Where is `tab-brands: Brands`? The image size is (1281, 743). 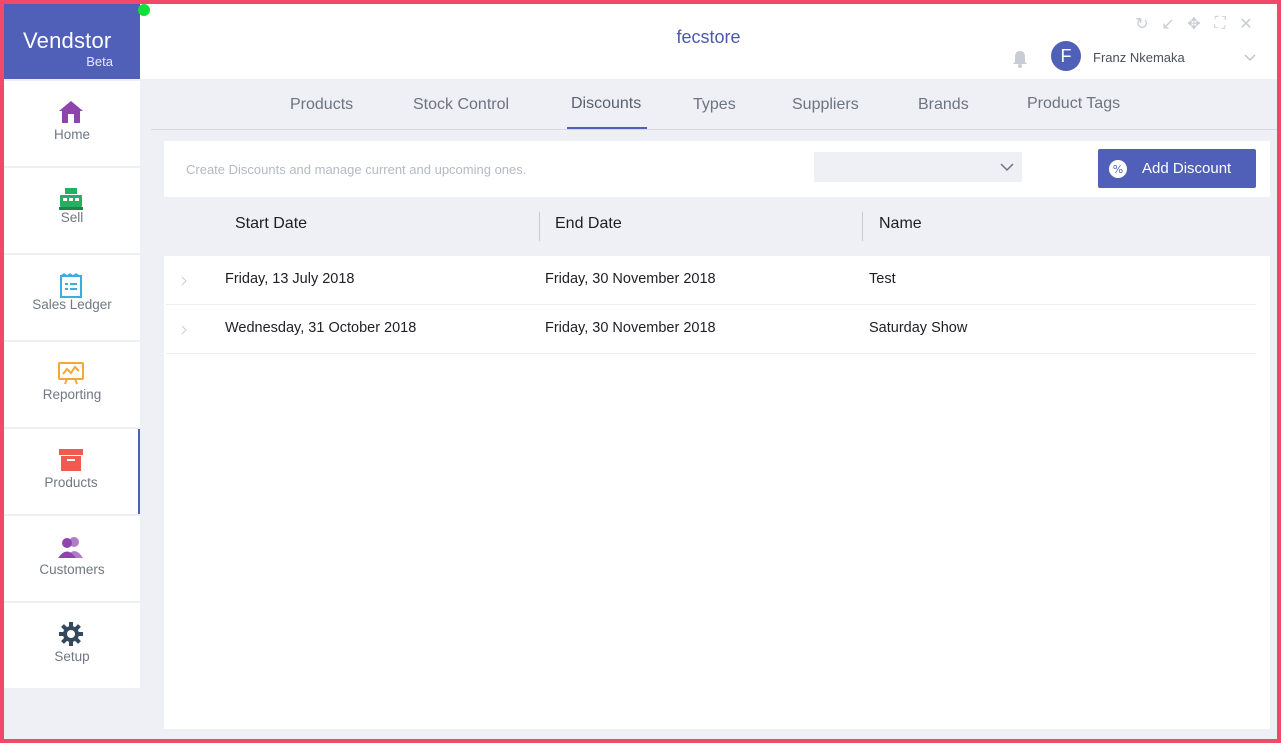 tab-brands: Brands is located at coordinates (943, 105).